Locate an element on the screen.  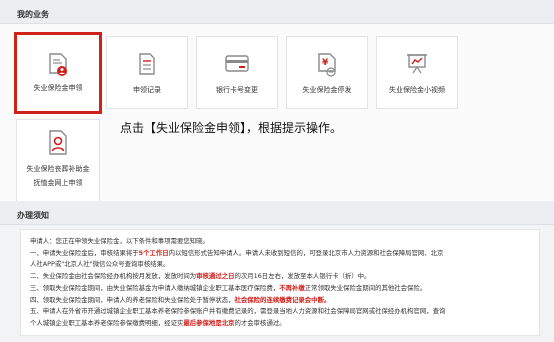
notice-line: 个人城镇企业职工基本养老保险参保缴费明细，经证实最后参保地是北京的才会审核通过。 is located at coordinates (280, 324).